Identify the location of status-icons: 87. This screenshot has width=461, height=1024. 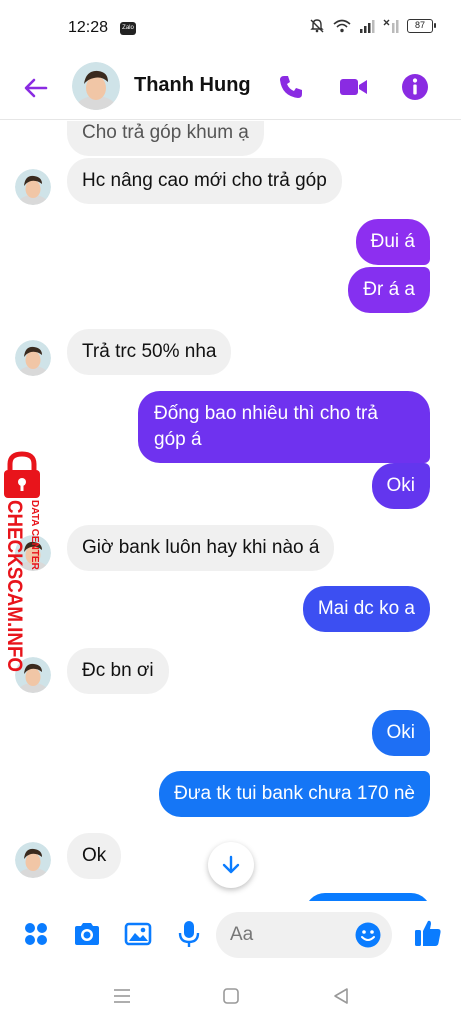
(372, 26).